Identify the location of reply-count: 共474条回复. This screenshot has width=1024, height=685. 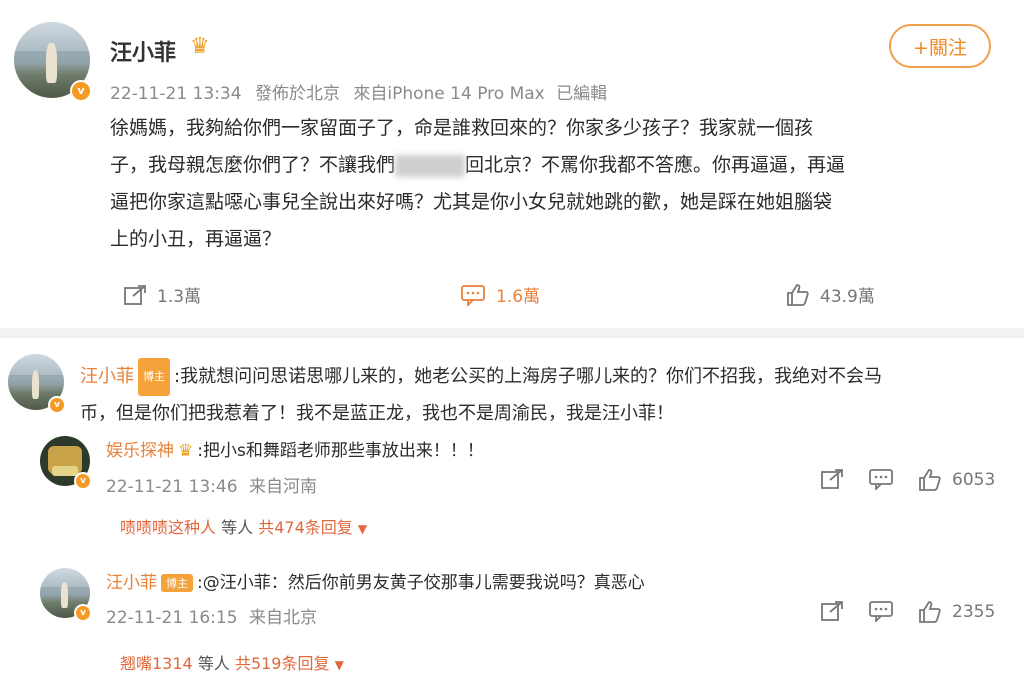
(305, 527).